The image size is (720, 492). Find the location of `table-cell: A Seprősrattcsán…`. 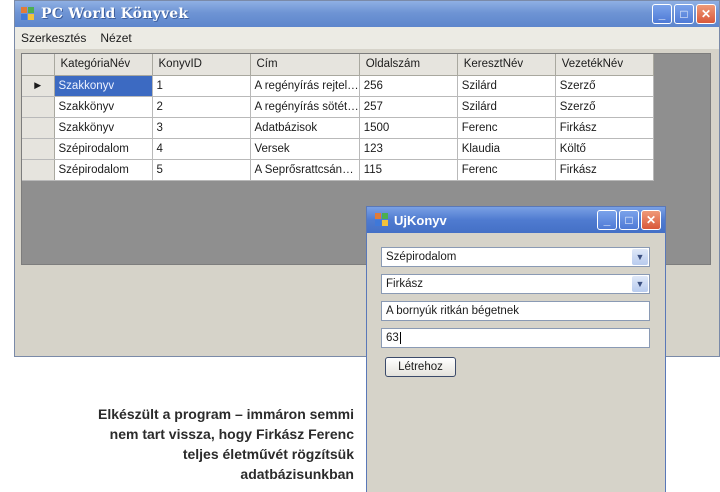

table-cell: A Seprősrattcsán… is located at coordinates (305, 170).